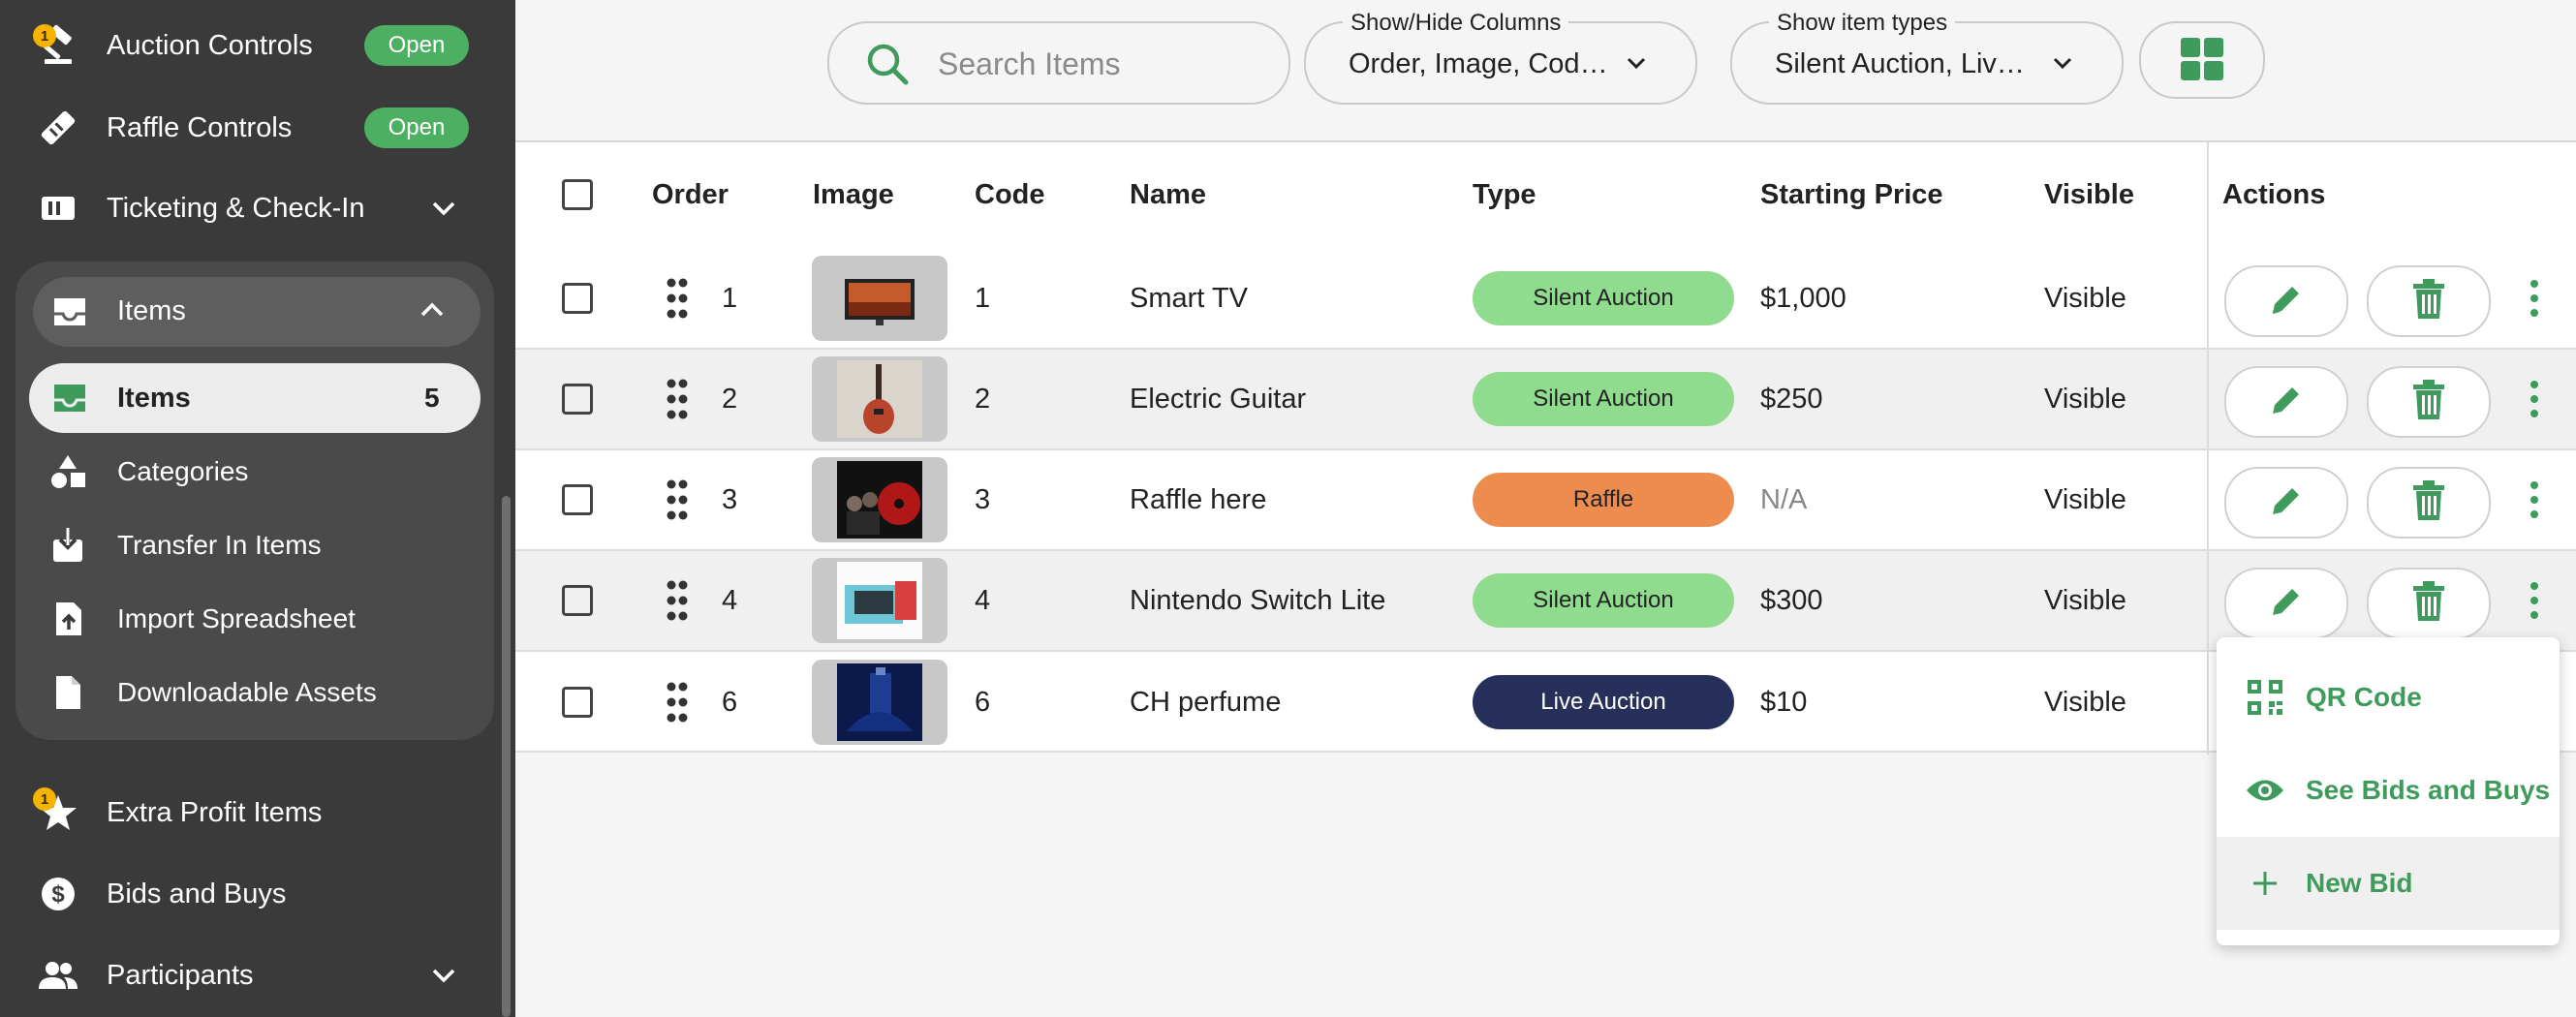 The image size is (2576, 1017). What do you see at coordinates (249, 812) in the screenshot?
I see `sidebar-item-extra-profit-items: 1 Extra Profit Items` at bounding box center [249, 812].